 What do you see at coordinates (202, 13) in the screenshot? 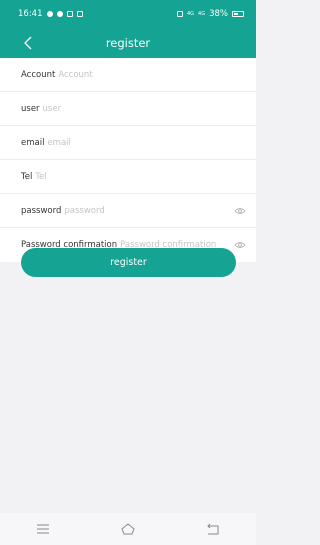
I see `network-label-2: 4G` at bounding box center [202, 13].